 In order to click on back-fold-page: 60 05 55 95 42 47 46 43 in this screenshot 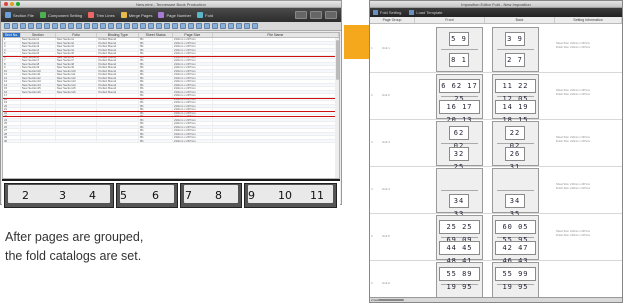, I will do `click(515, 240)`.